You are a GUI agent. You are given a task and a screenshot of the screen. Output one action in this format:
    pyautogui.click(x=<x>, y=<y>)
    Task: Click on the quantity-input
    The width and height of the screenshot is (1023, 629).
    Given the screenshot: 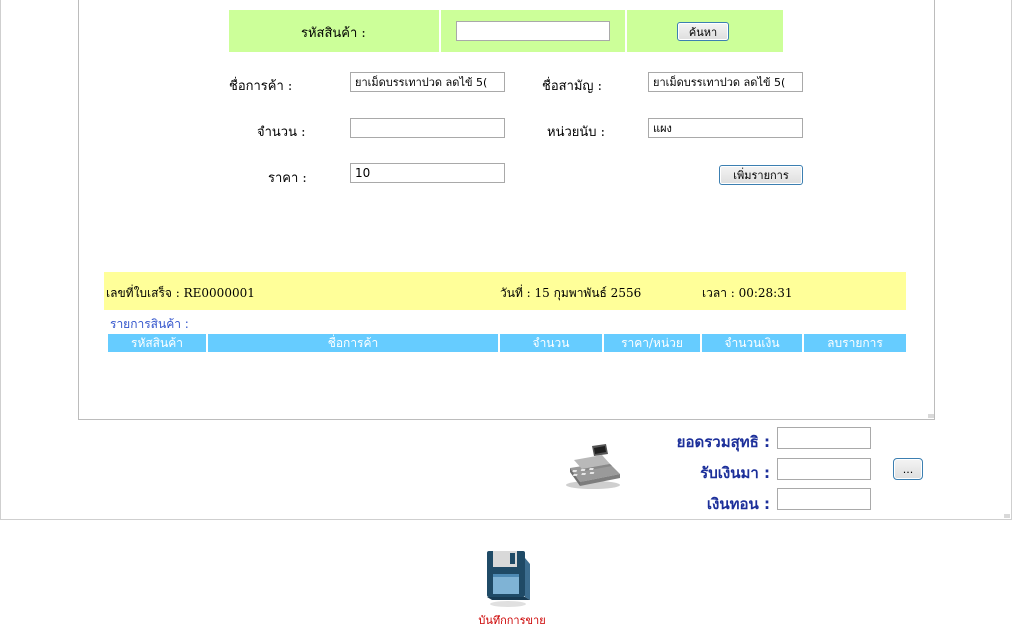 What is the action you would take?
    pyautogui.click(x=427, y=128)
    